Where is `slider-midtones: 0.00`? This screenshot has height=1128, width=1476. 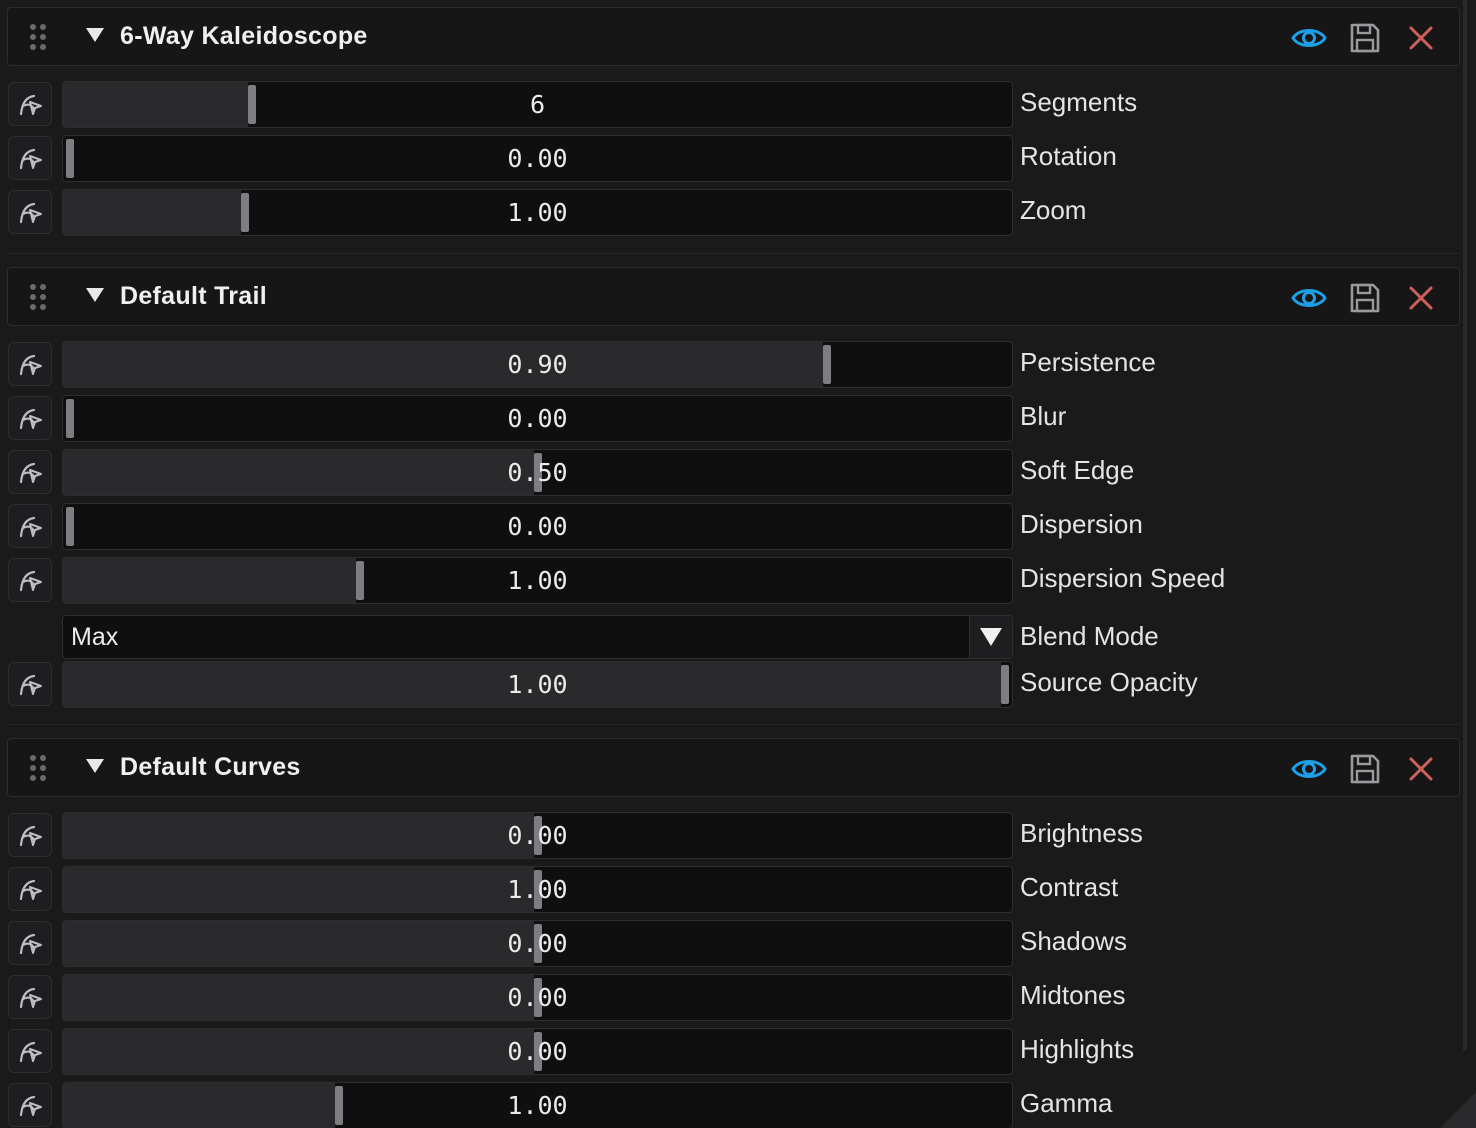 slider-midtones: 0.00 is located at coordinates (537, 997).